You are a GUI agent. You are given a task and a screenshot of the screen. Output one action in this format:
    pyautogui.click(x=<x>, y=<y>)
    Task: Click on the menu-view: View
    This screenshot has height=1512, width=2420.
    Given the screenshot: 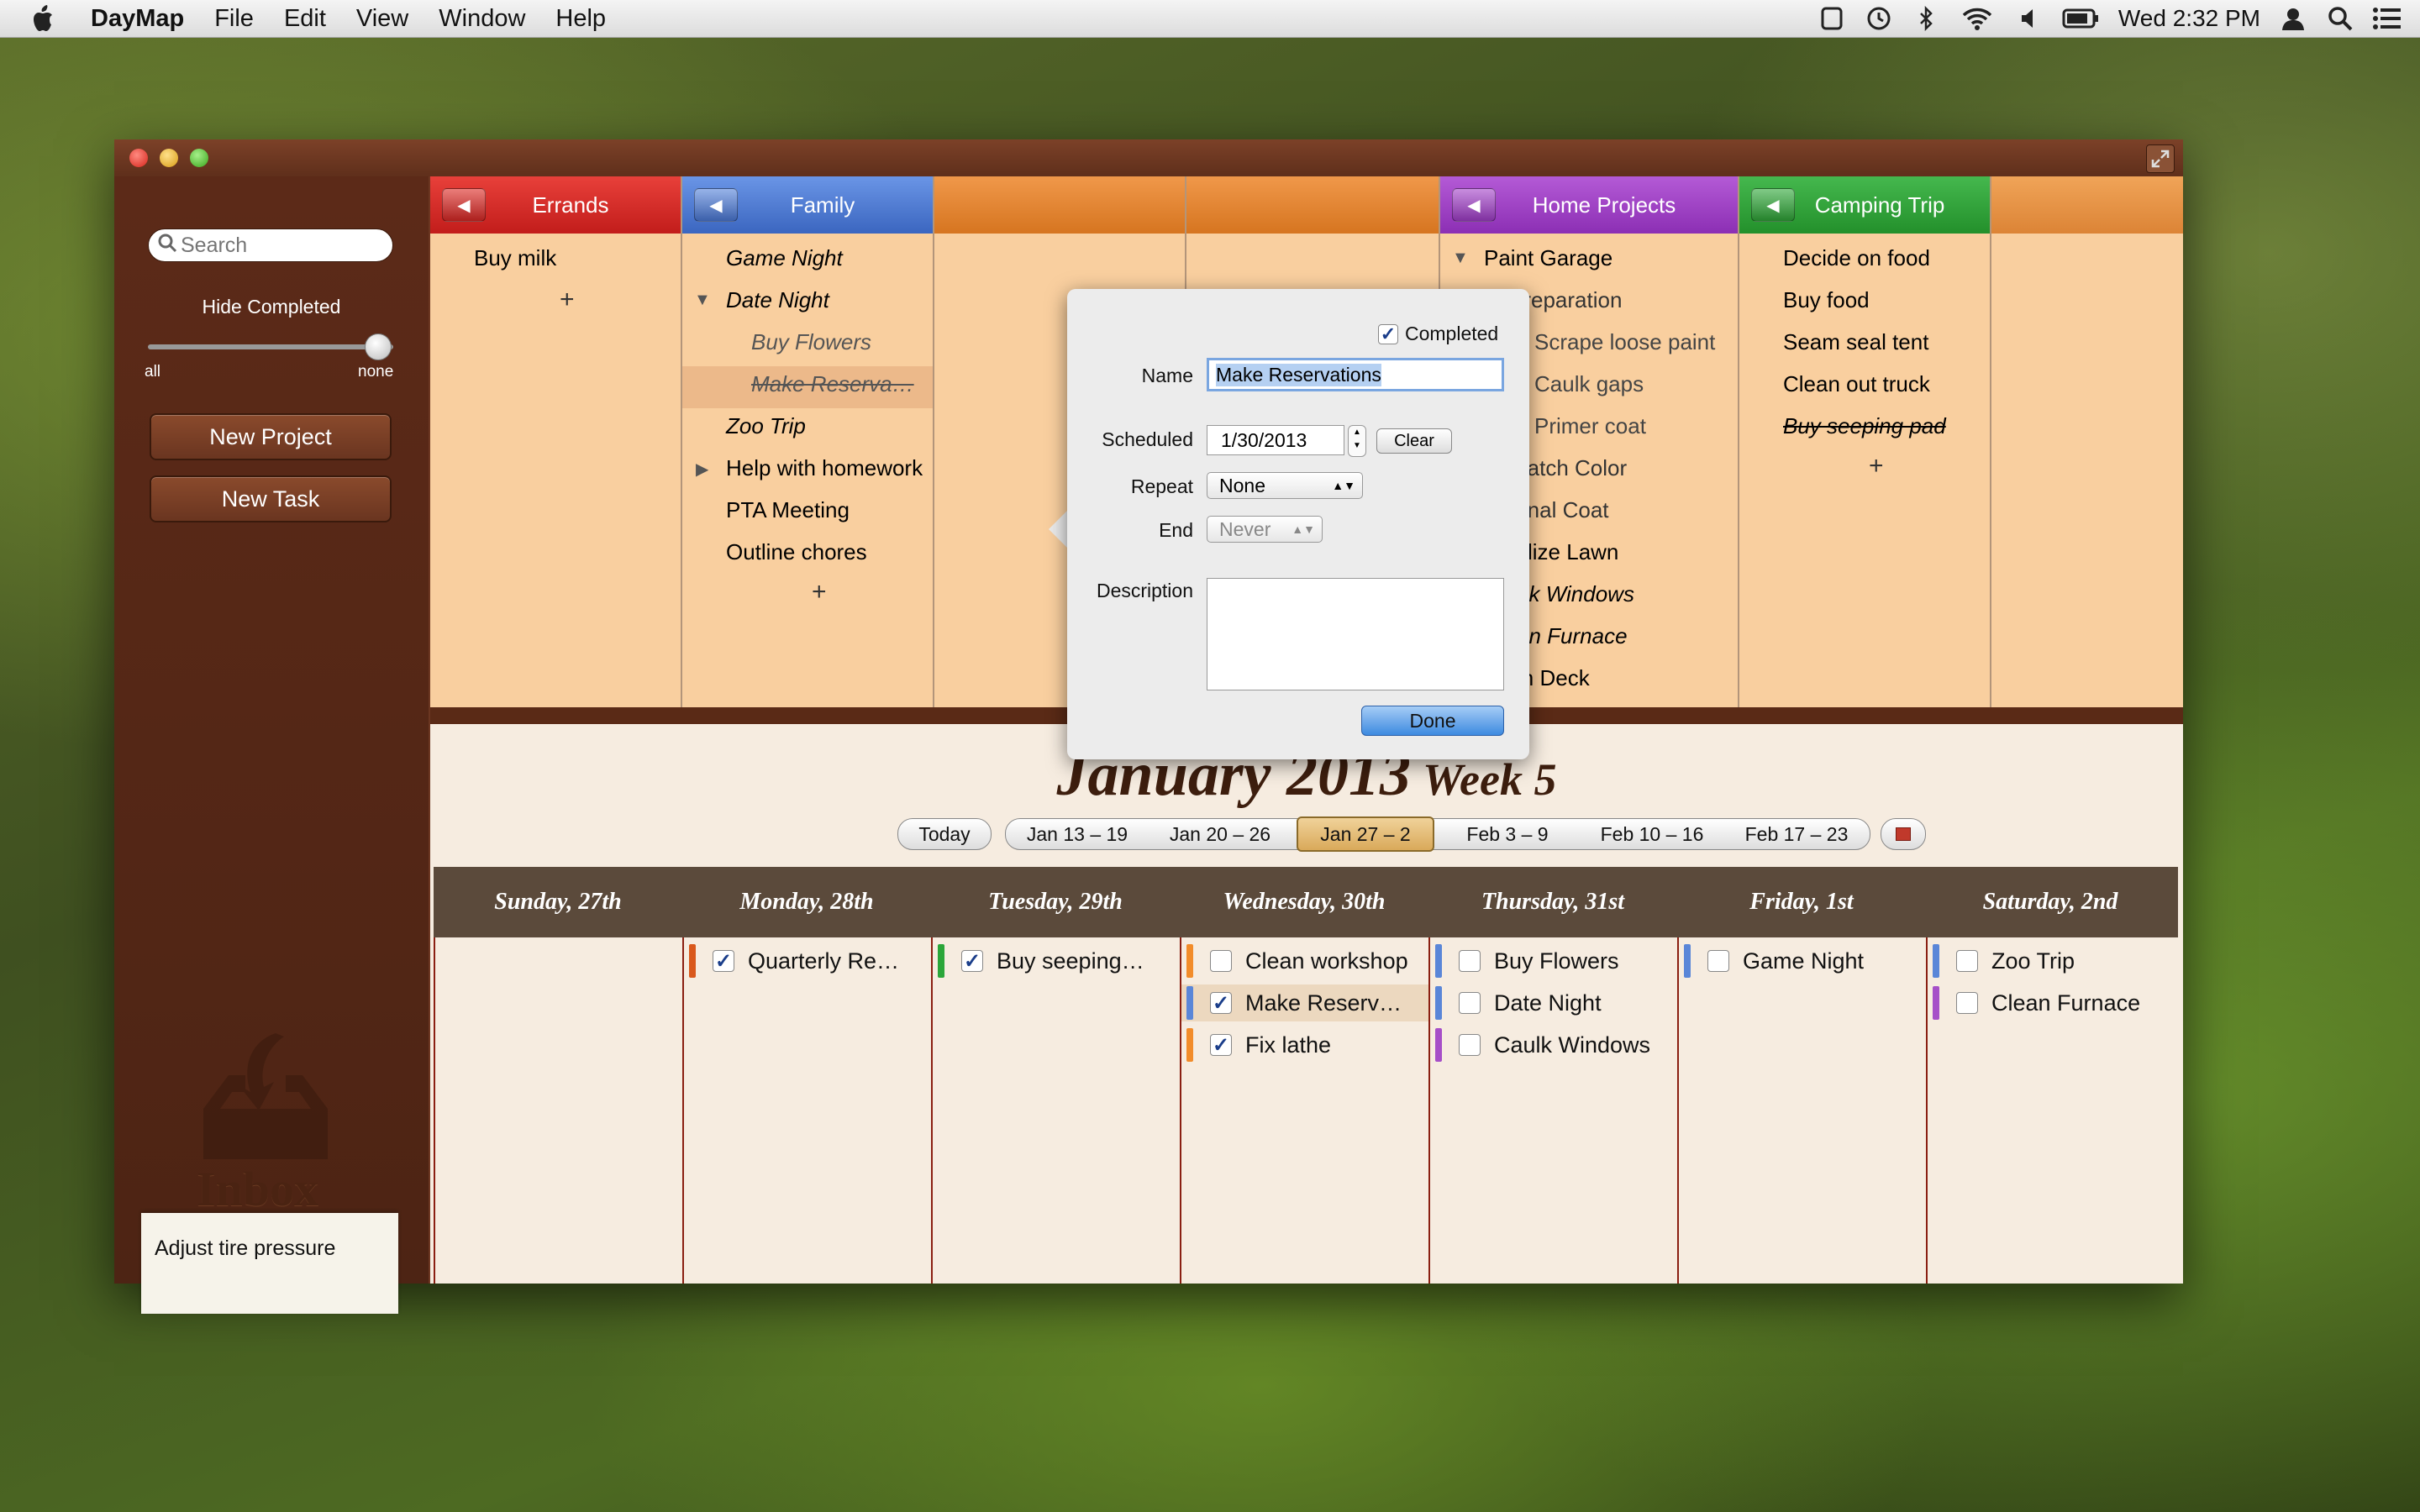 What is the action you would take?
    pyautogui.click(x=382, y=19)
    